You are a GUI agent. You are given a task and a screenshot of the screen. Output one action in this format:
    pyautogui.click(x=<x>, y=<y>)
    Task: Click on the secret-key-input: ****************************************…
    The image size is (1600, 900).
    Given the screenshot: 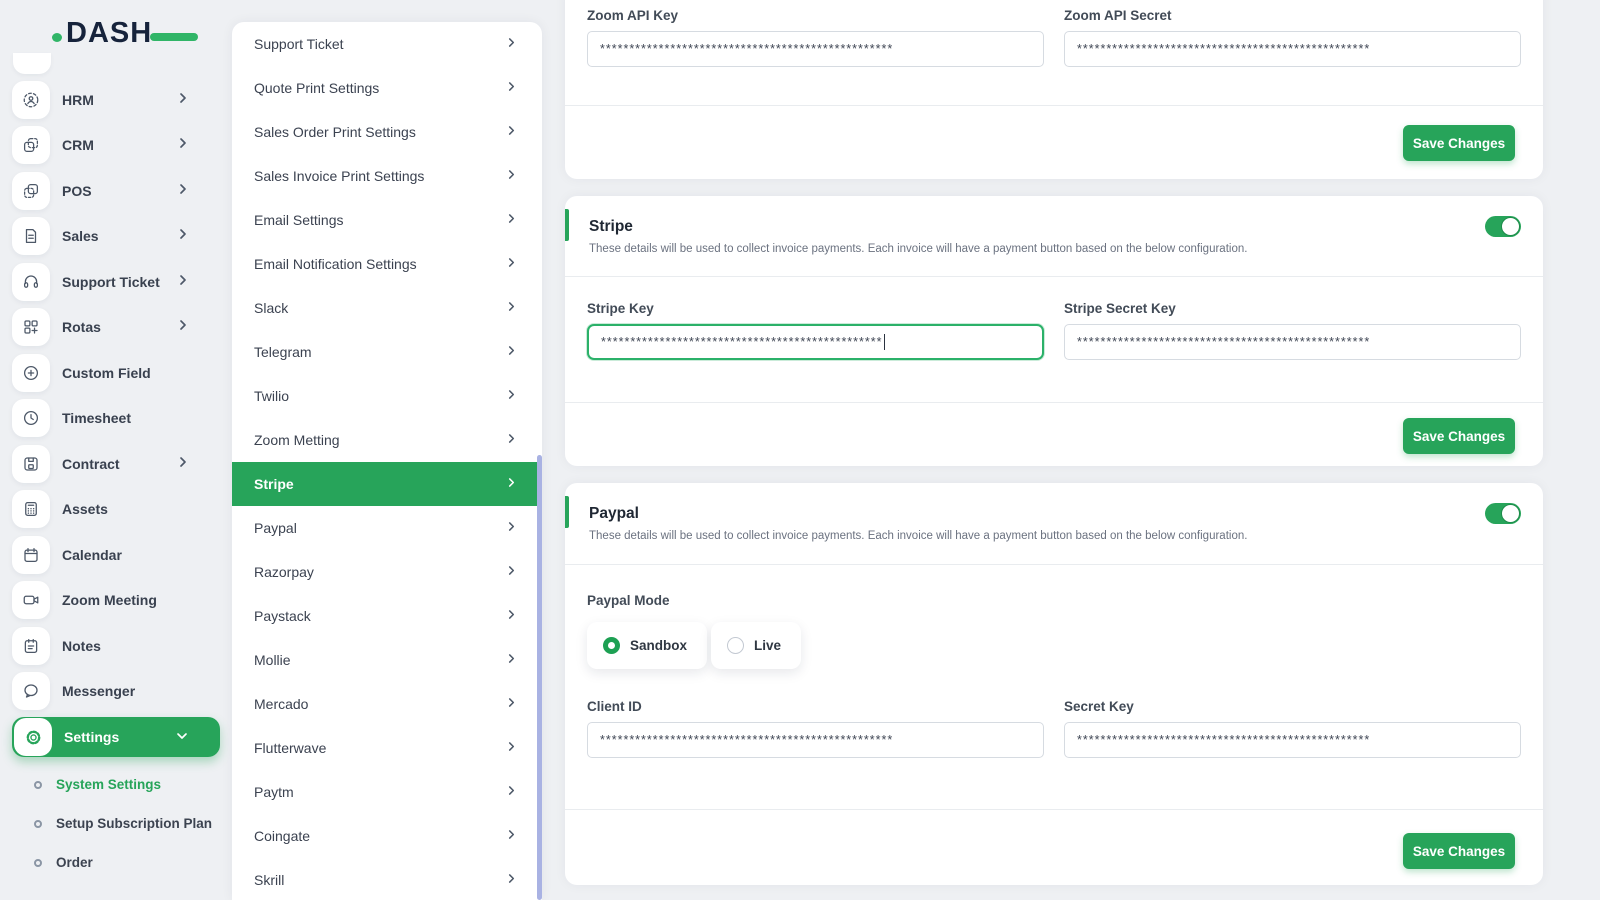 What is the action you would take?
    pyautogui.click(x=1292, y=740)
    